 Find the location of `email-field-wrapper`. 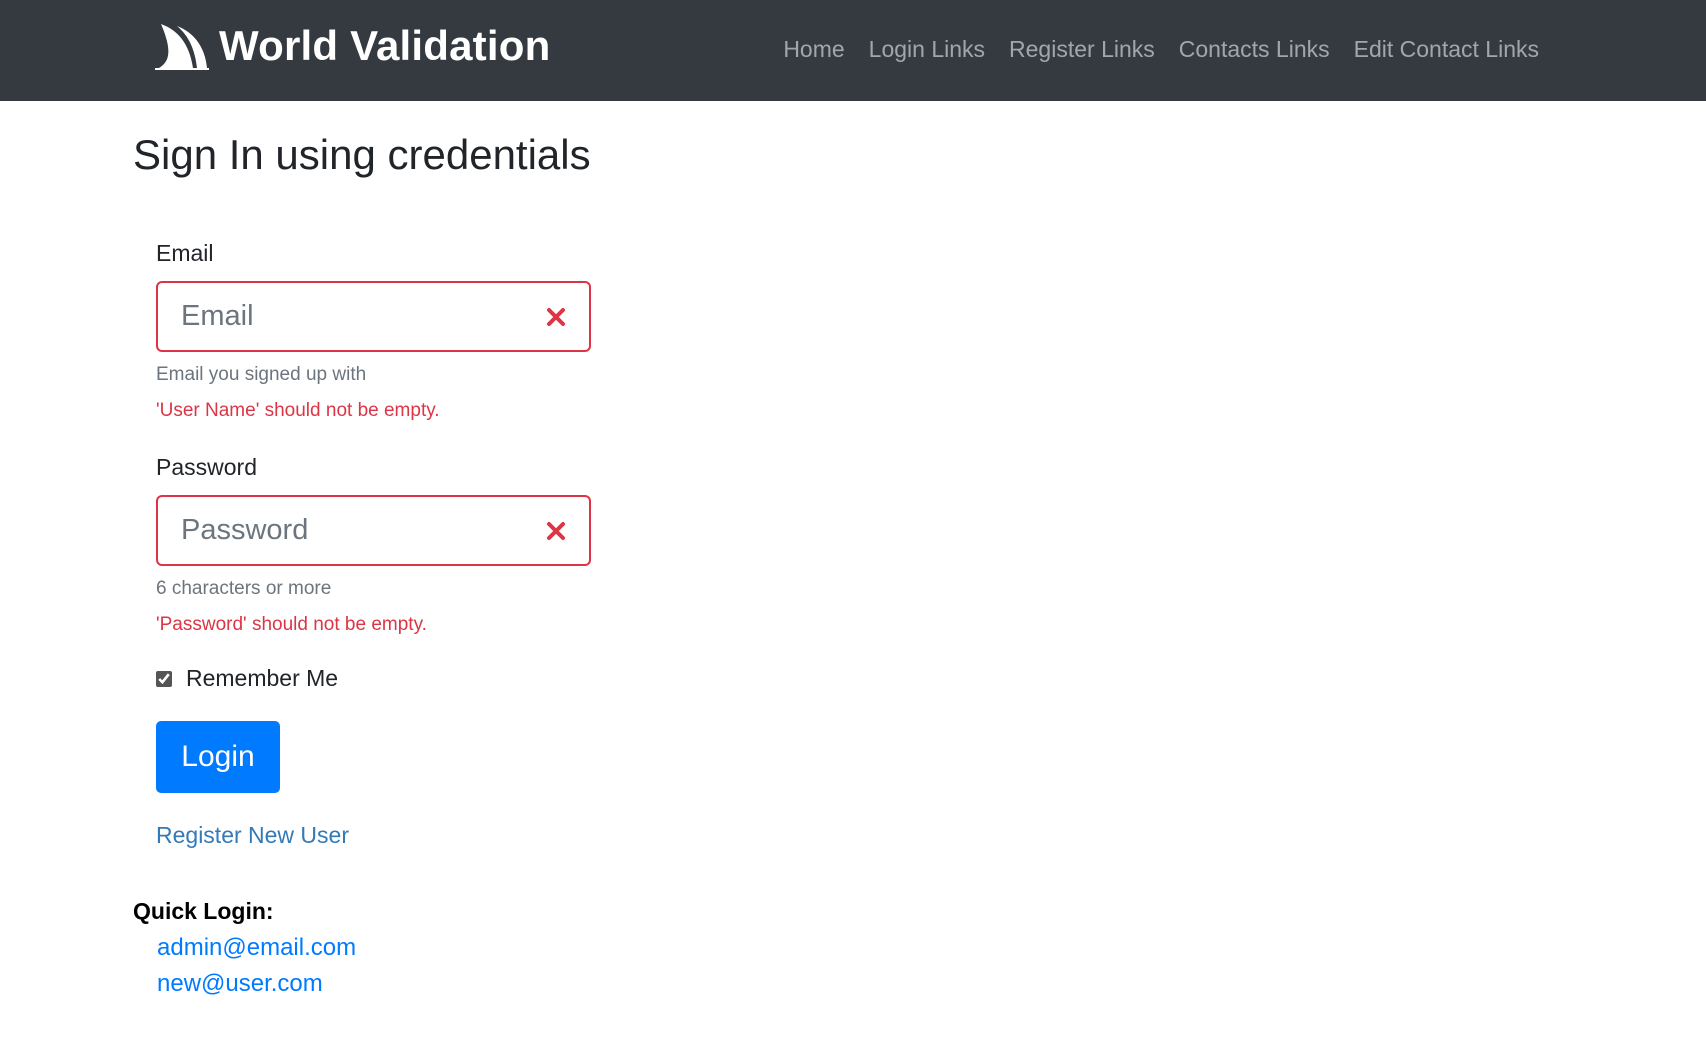

email-field-wrapper is located at coordinates (373, 316).